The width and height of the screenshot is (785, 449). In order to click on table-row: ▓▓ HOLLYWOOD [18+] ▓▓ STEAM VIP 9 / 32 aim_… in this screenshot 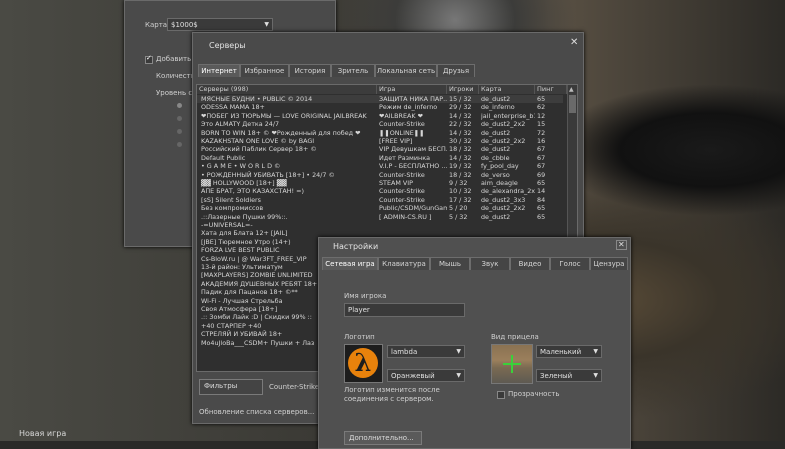, I will do `click(380, 183)`.